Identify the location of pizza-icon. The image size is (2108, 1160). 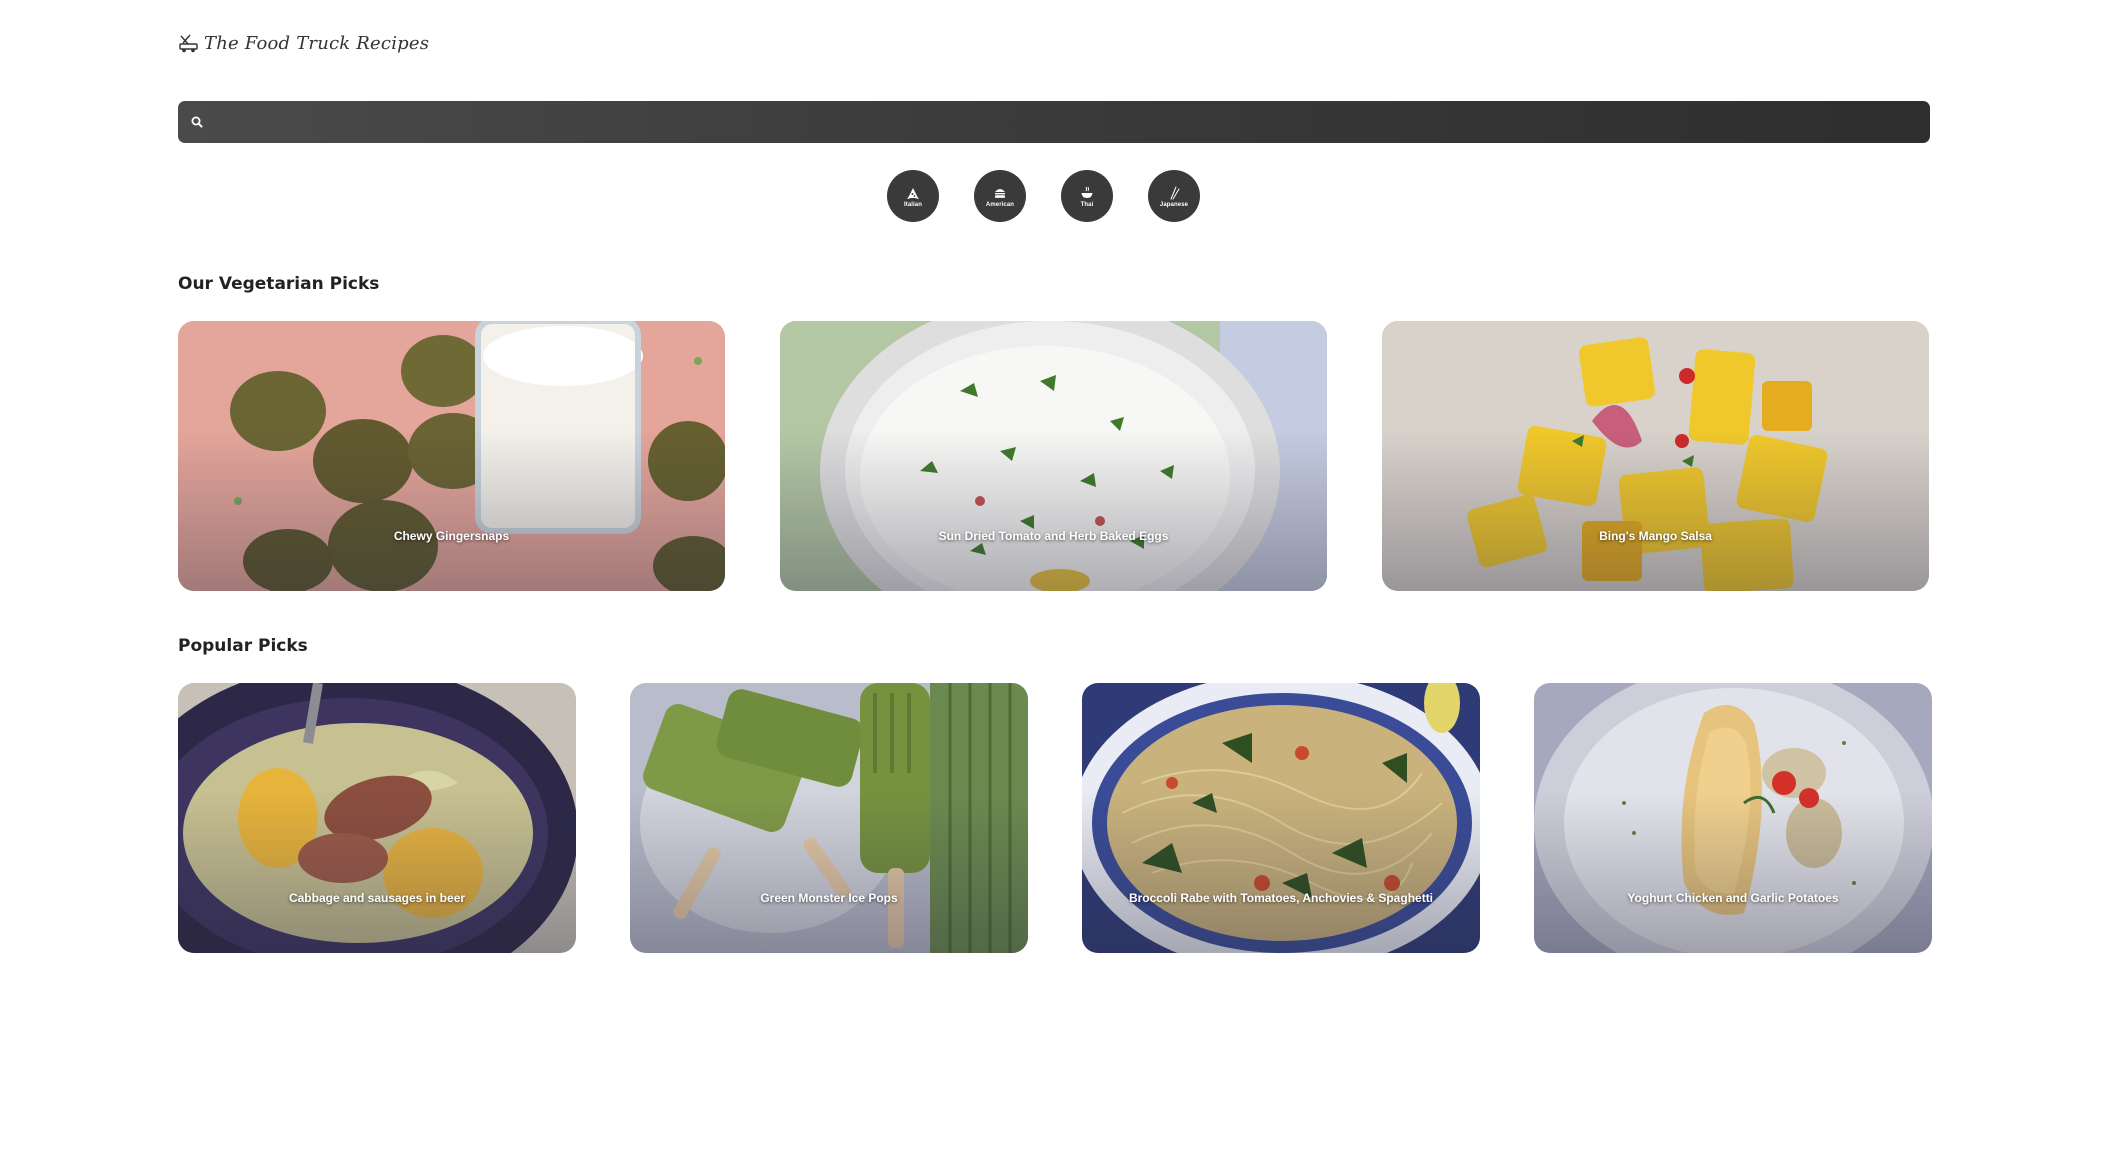
(913, 194).